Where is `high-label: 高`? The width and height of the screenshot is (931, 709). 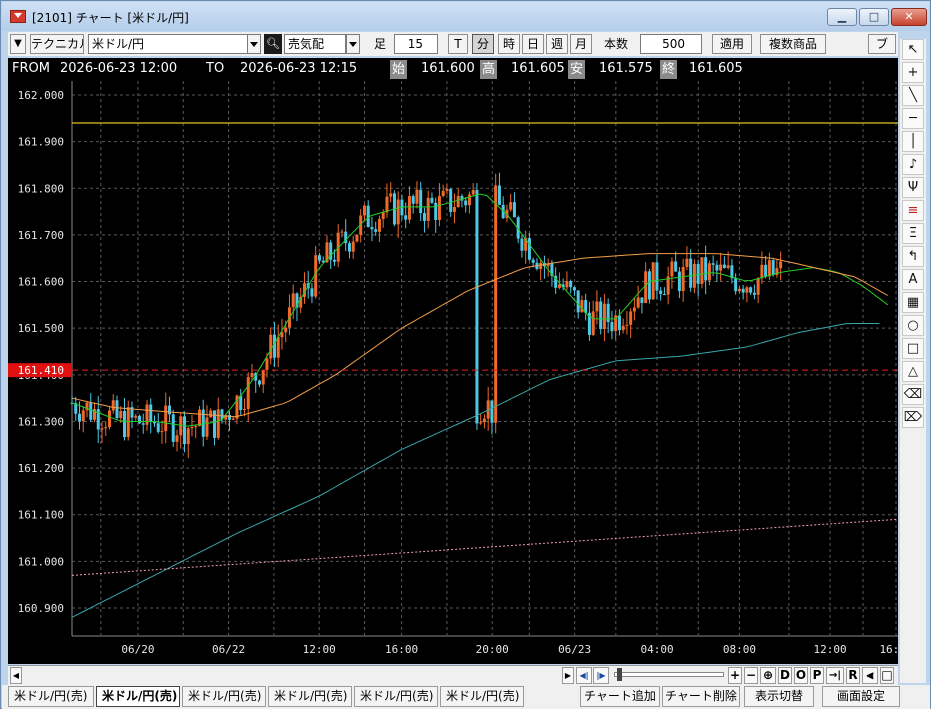
high-label: 高 is located at coordinates (489, 69).